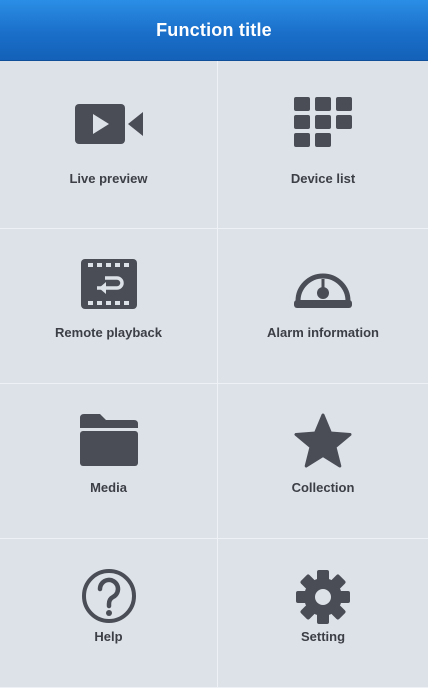 The width and height of the screenshot is (428, 688). I want to click on menu-item-label: Collection, so click(323, 487).